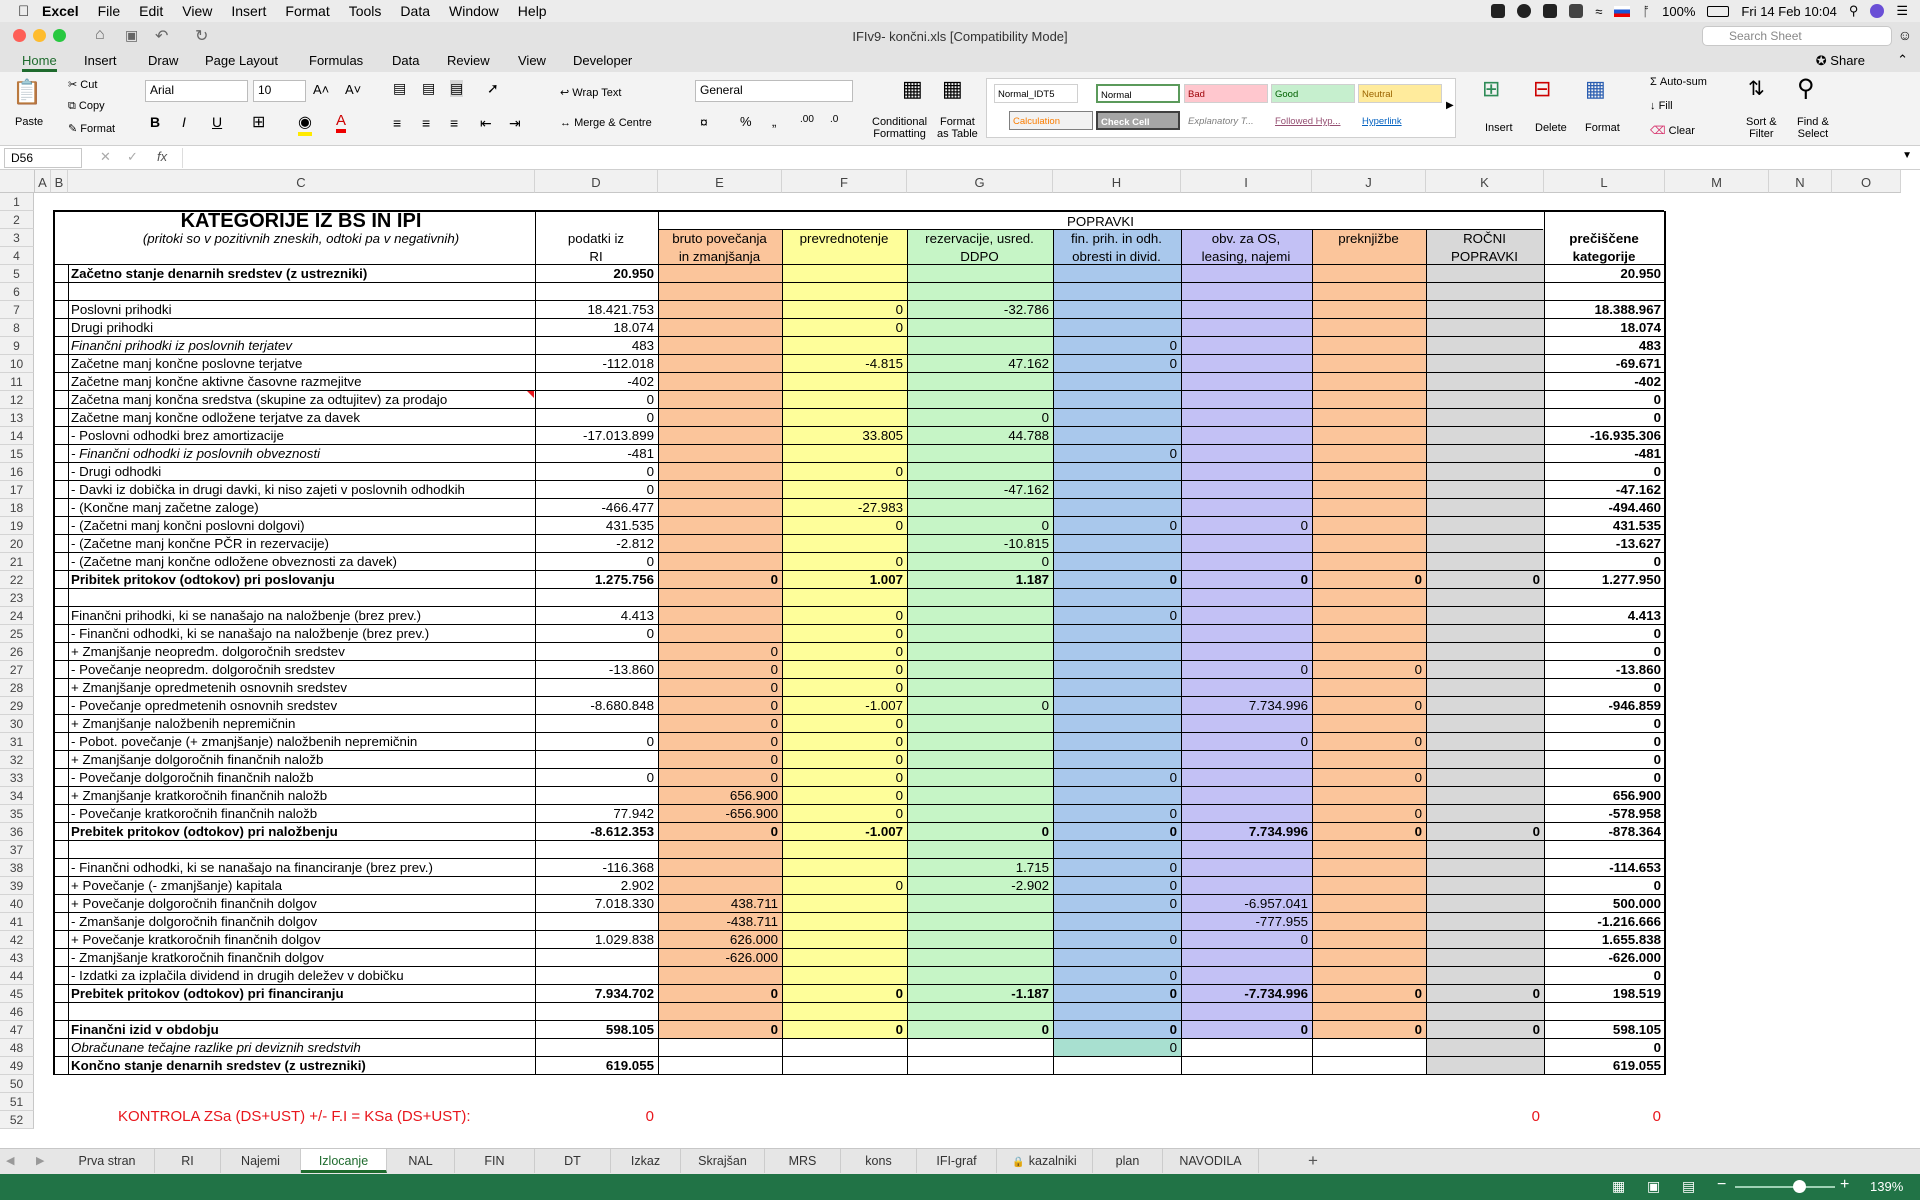 The height and width of the screenshot is (1200, 1920). What do you see at coordinates (307, 11) in the screenshot?
I see `menu-format: Format` at bounding box center [307, 11].